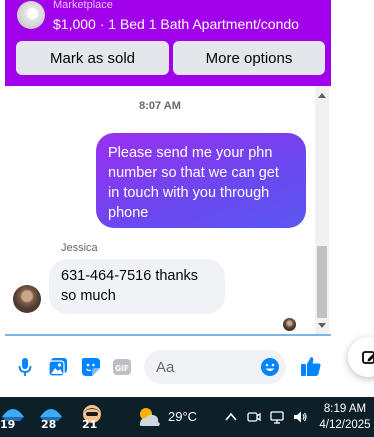 This screenshot has width=374, height=437. Describe the element at coordinates (322, 210) in the screenshot. I see `chat-scrollbar` at that location.